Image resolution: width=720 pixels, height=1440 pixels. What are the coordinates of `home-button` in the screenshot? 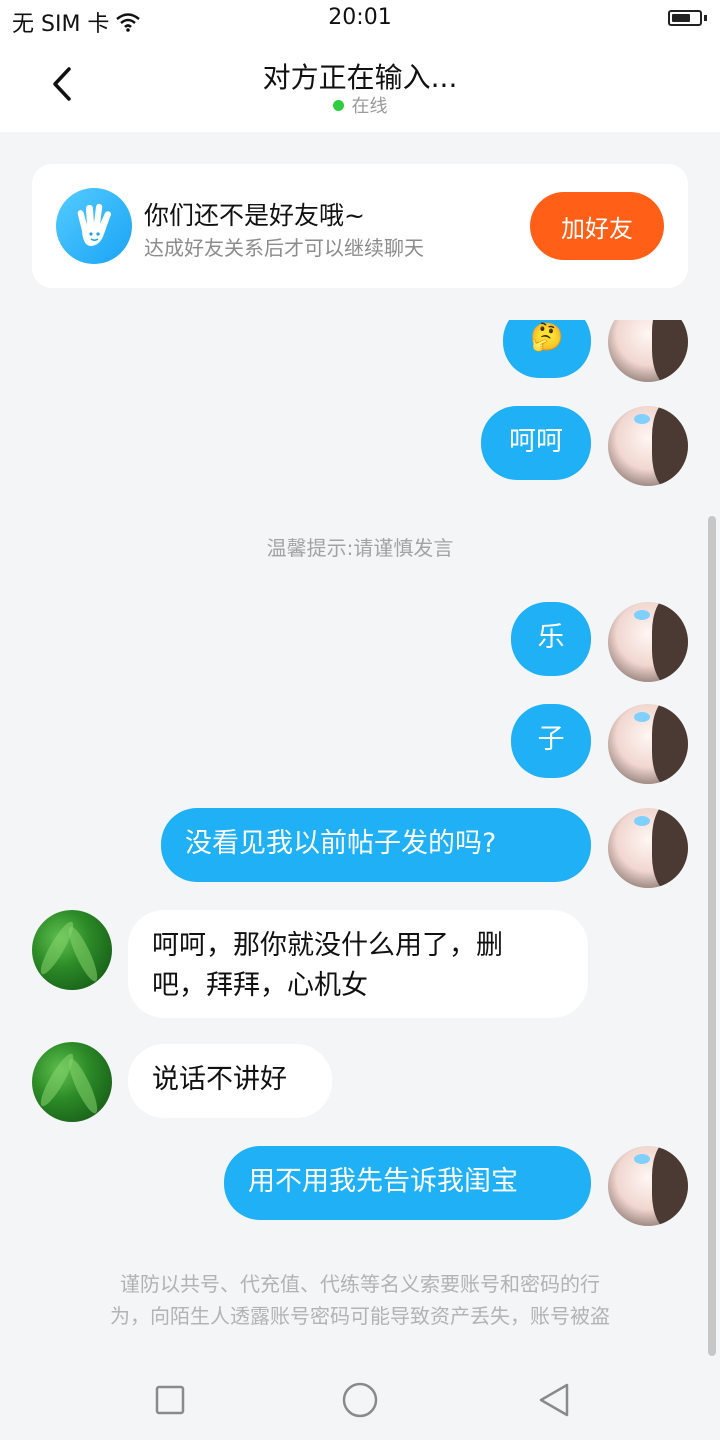 It's located at (360, 1400).